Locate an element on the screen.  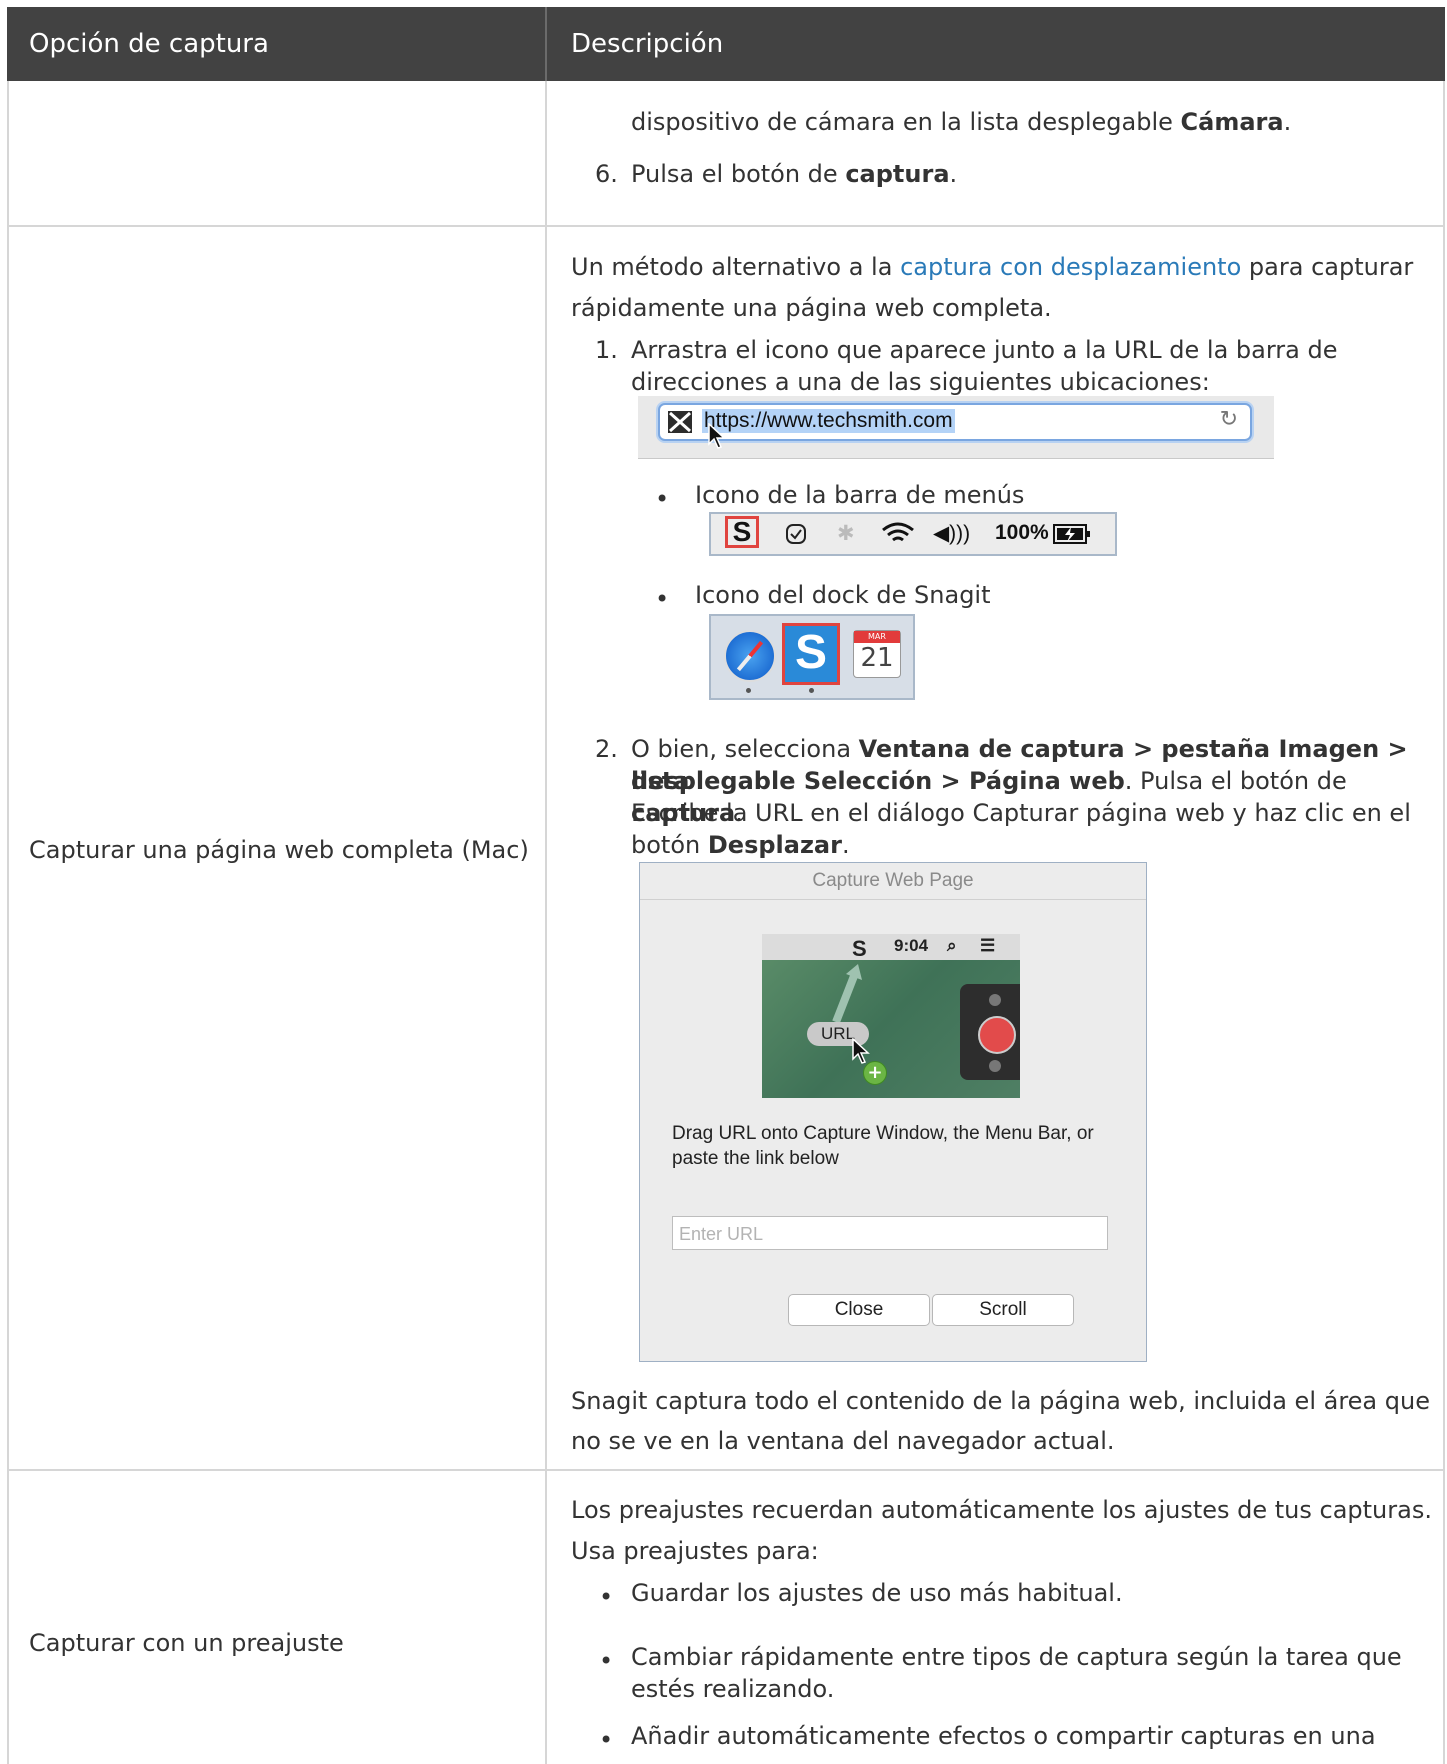
safari-icon is located at coordinates (750, 656).